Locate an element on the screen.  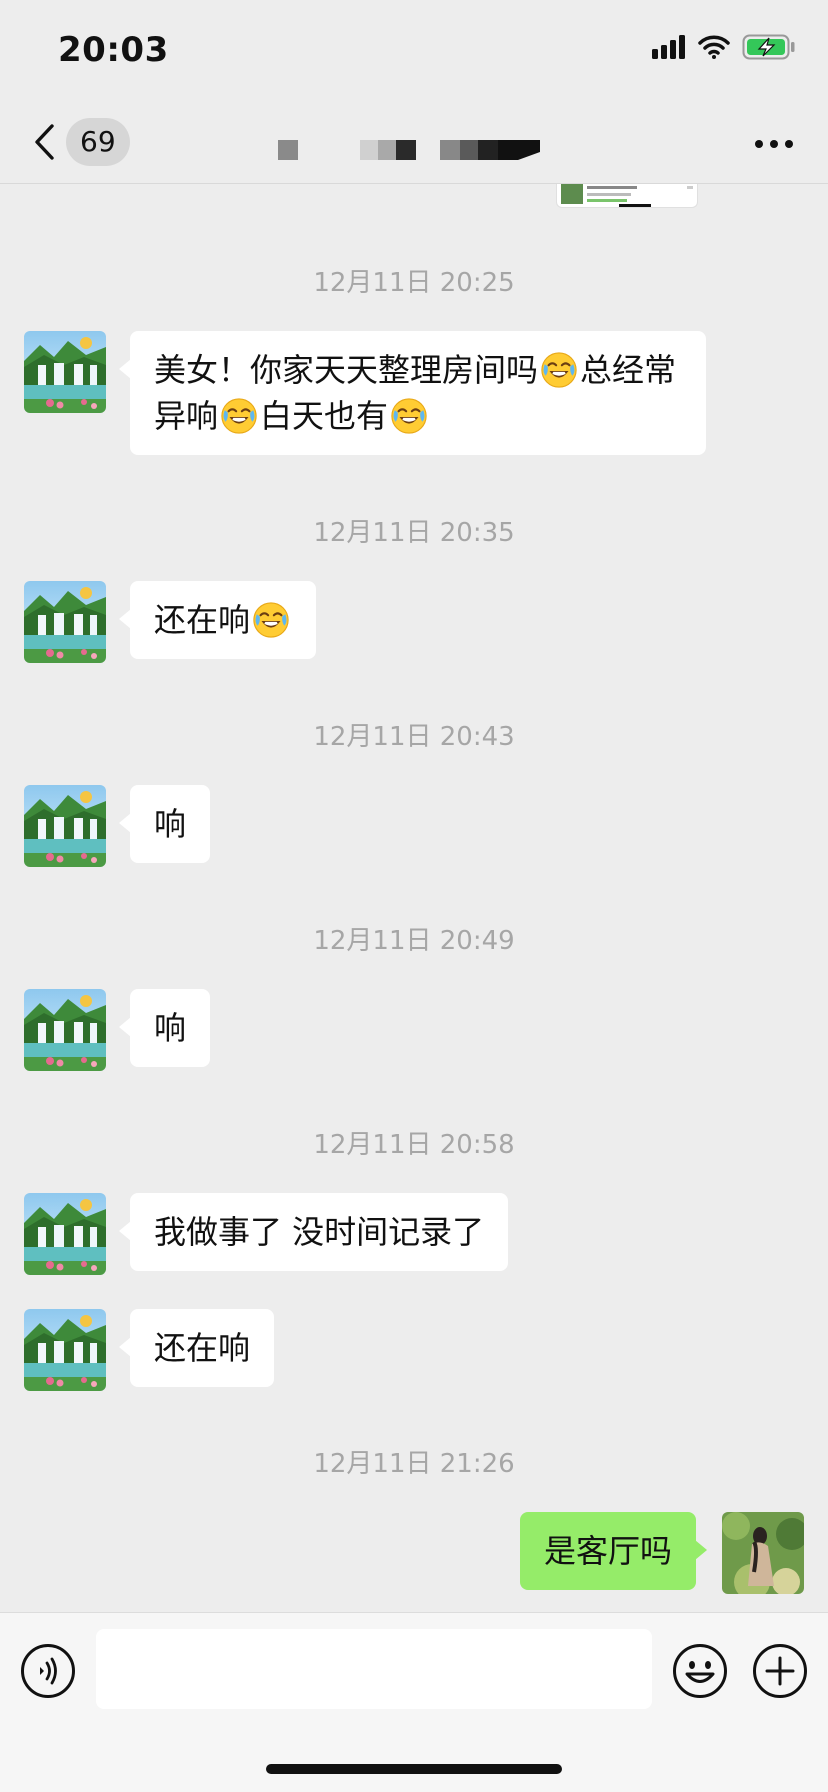
chat-title-redacted is located at coordinates (418, 150).